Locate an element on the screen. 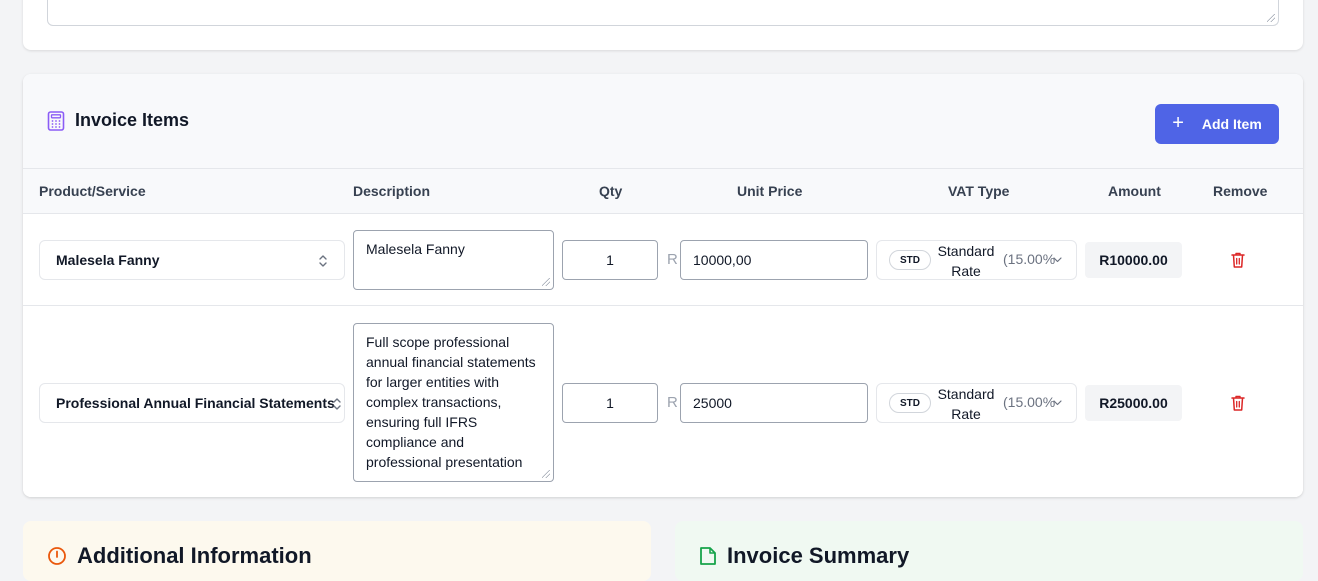 The height and width of the screenshot is (581, 1318). add-item-button: + Add Item is located at coordinates (1217, 124).